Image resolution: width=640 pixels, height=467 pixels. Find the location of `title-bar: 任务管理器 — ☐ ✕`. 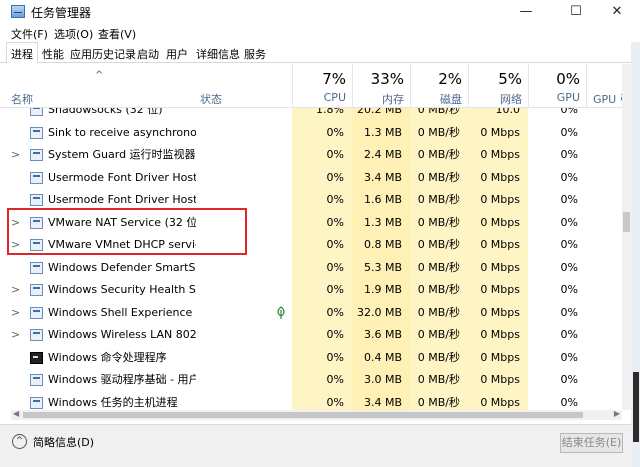

title-bar: 任务管理器 — ☐ ✕ is located at coordinates (320, 12).